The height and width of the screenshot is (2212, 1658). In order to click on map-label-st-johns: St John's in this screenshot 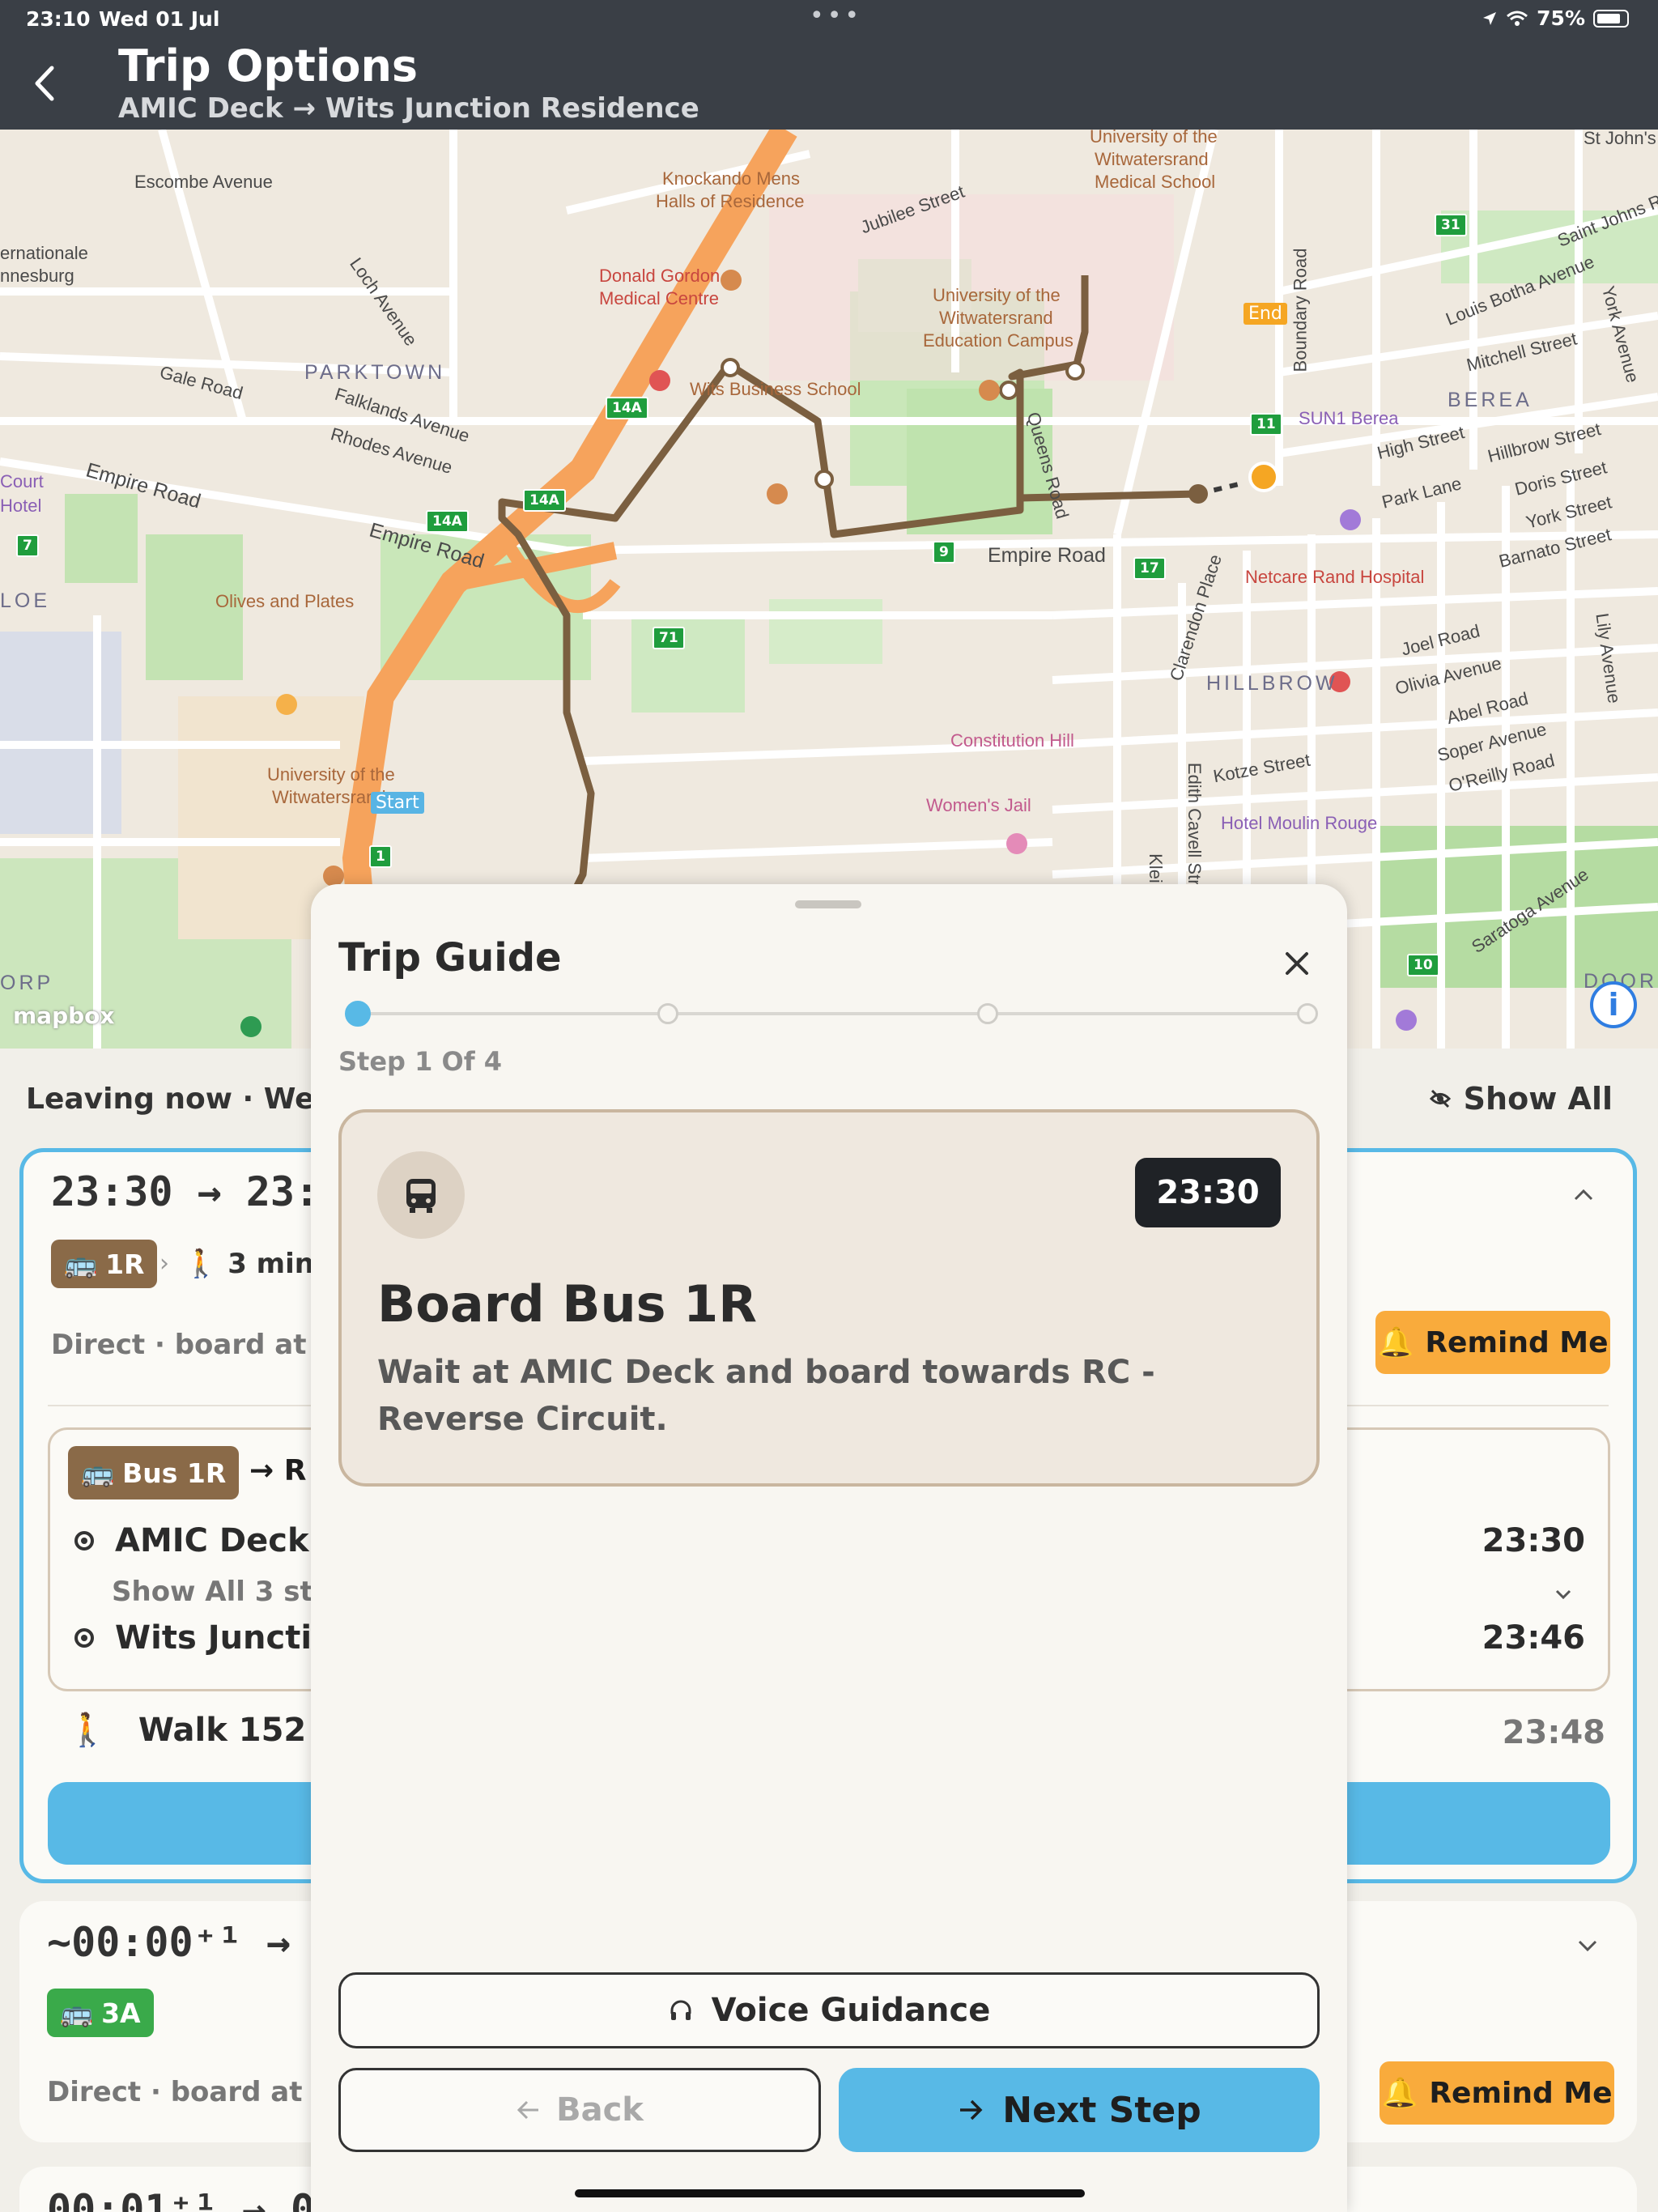, I will do `click(1620, 139)`.